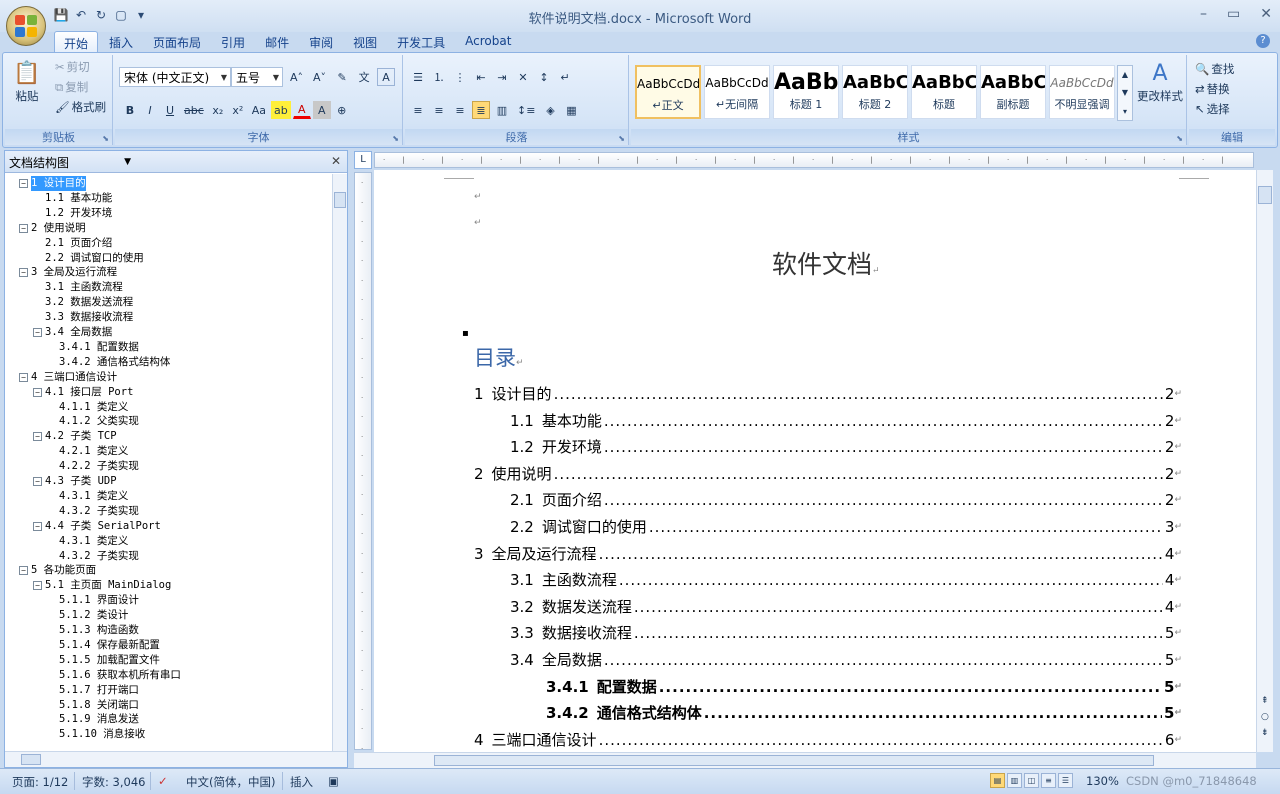  I want to click on style-item: AaBbCcDd ↵正文, so click(668, 92).